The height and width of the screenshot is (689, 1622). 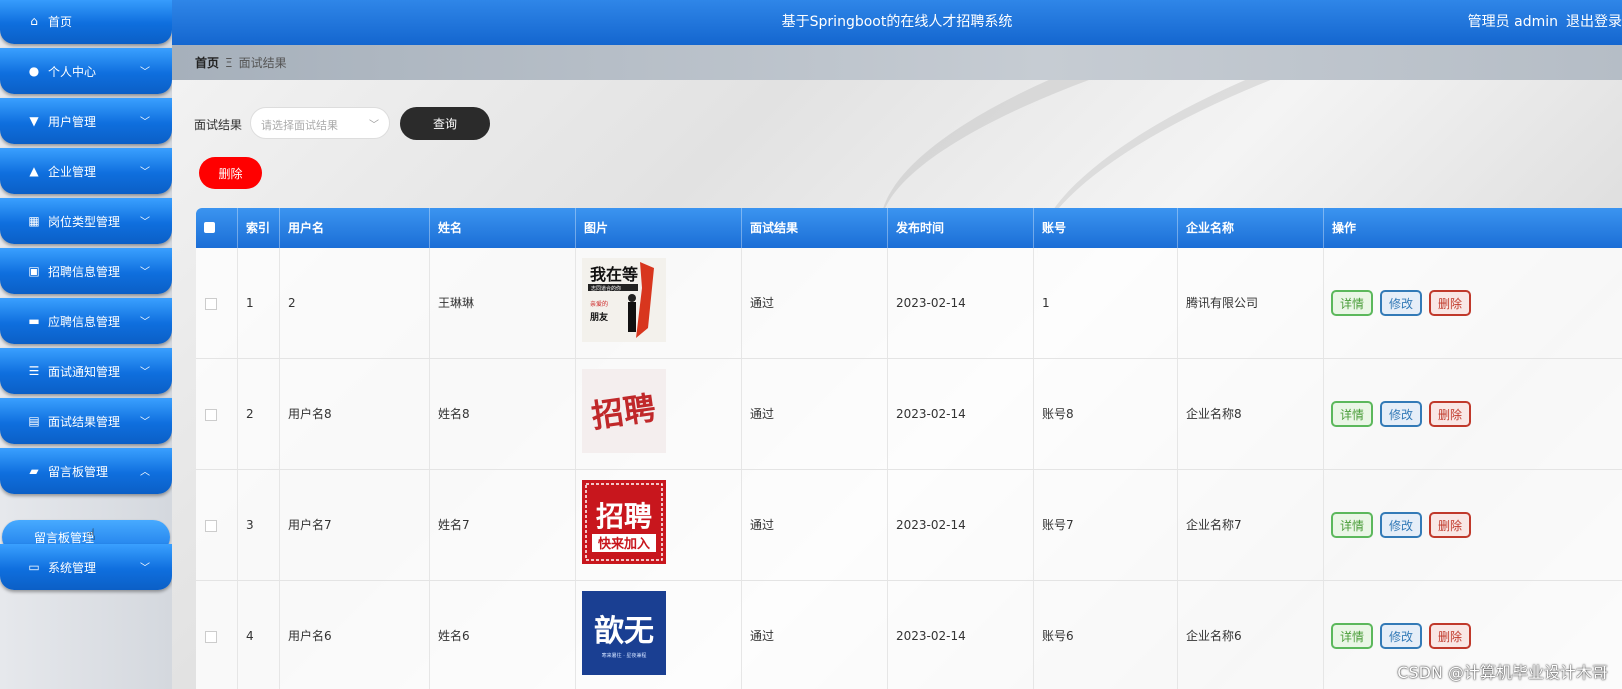 I want to click on sidebar-item-company: ▲ 企业管理 ﹀, so click(x=86, y=171).